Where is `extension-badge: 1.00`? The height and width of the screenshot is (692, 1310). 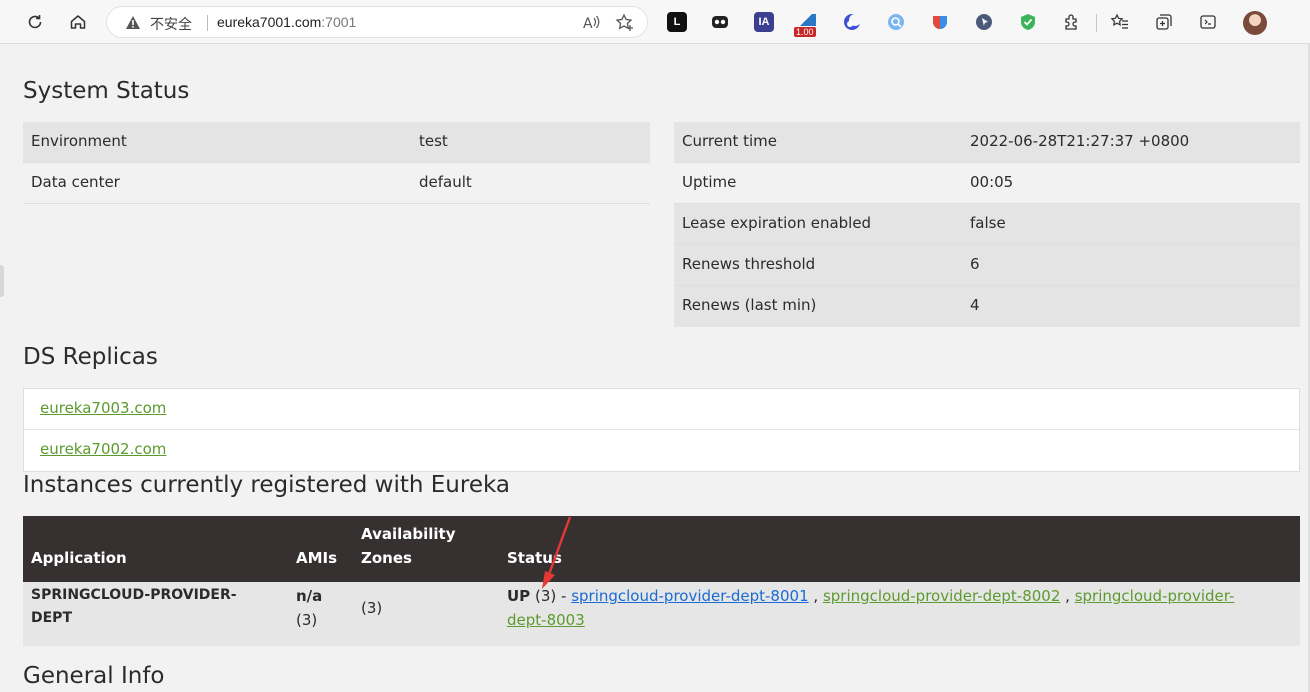 extension-badge: 1.00 is located at coordinates (805, 32).